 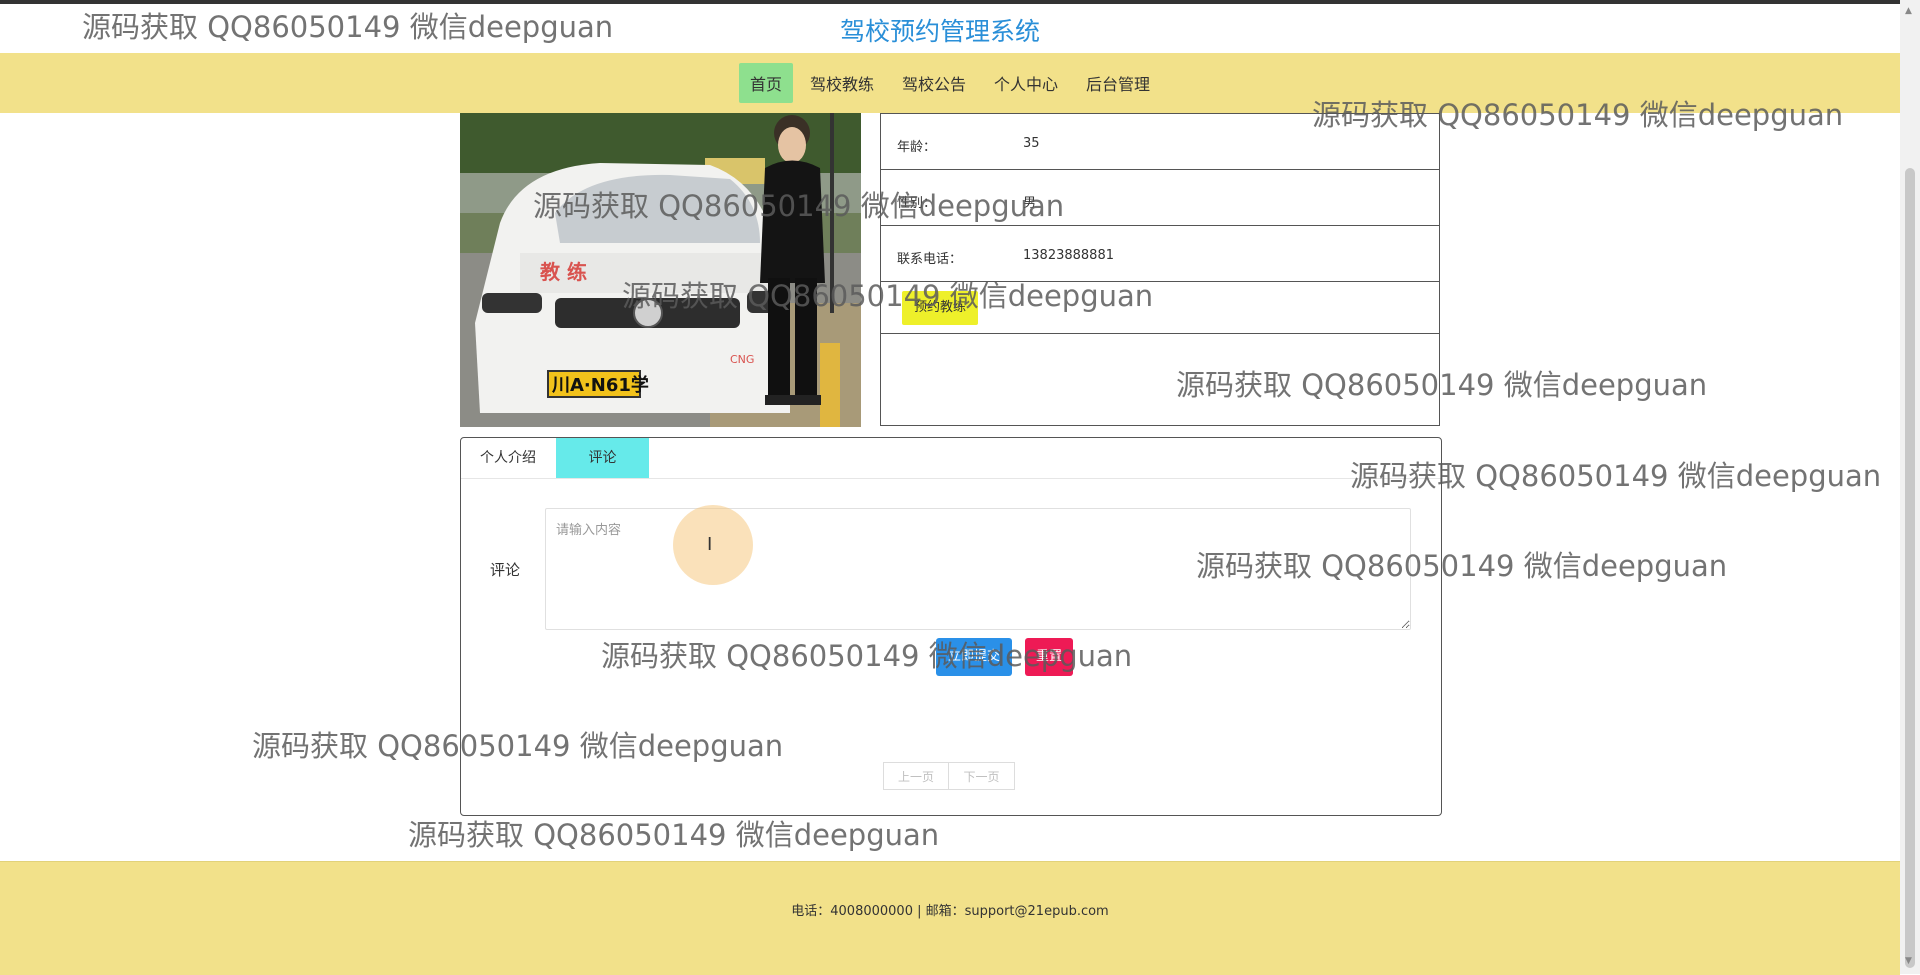 What do you see at coordinates (917, 147) in the screenshot?
I see `age-label: 年龄：` at bounding box center [917, 147].